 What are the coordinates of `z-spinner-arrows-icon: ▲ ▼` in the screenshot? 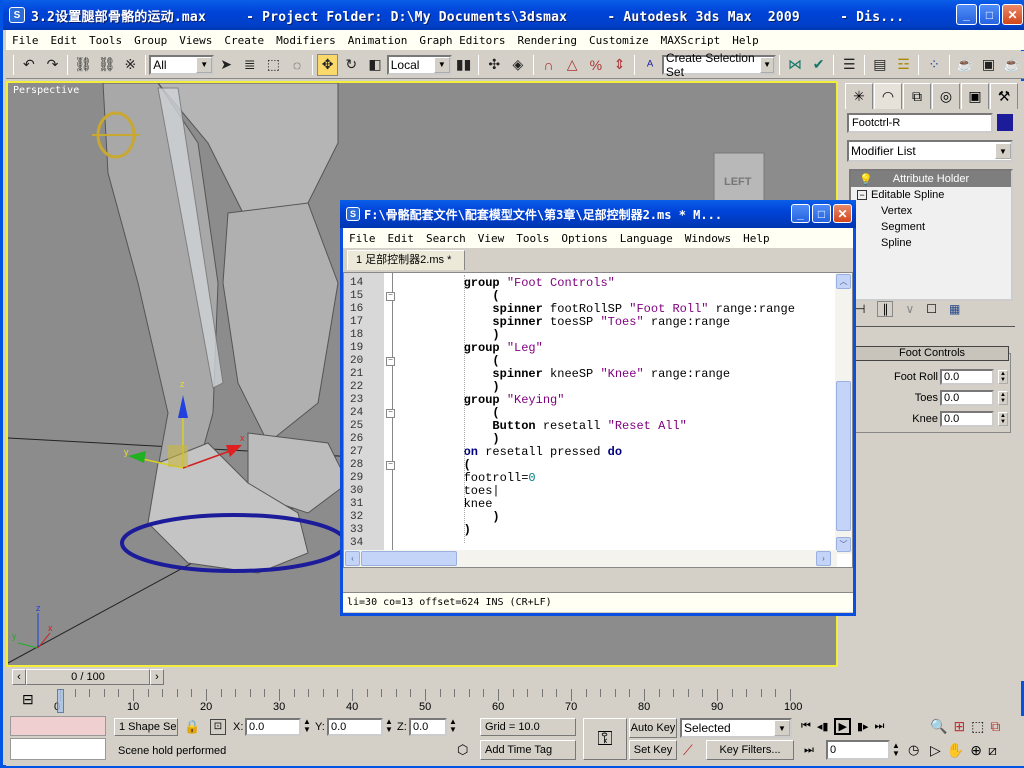 It's located at (453, 726).